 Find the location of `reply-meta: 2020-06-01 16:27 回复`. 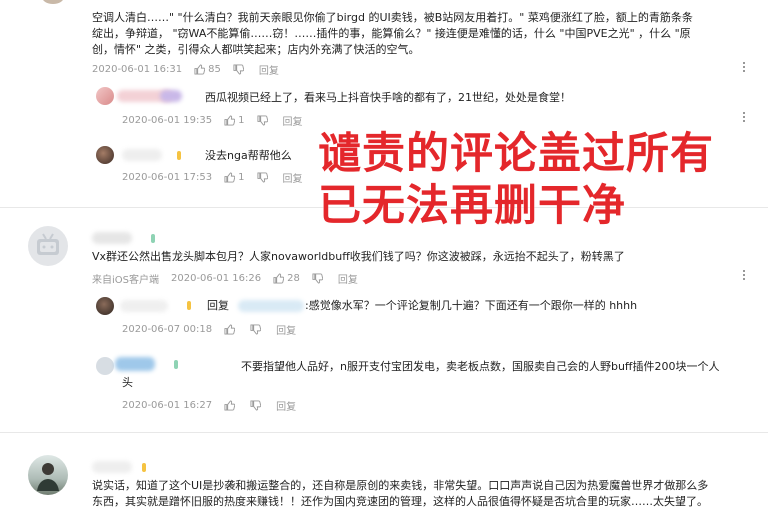

reply-meta: 2020-06-01 16:27 回复 is located at coordinates (215, 405).